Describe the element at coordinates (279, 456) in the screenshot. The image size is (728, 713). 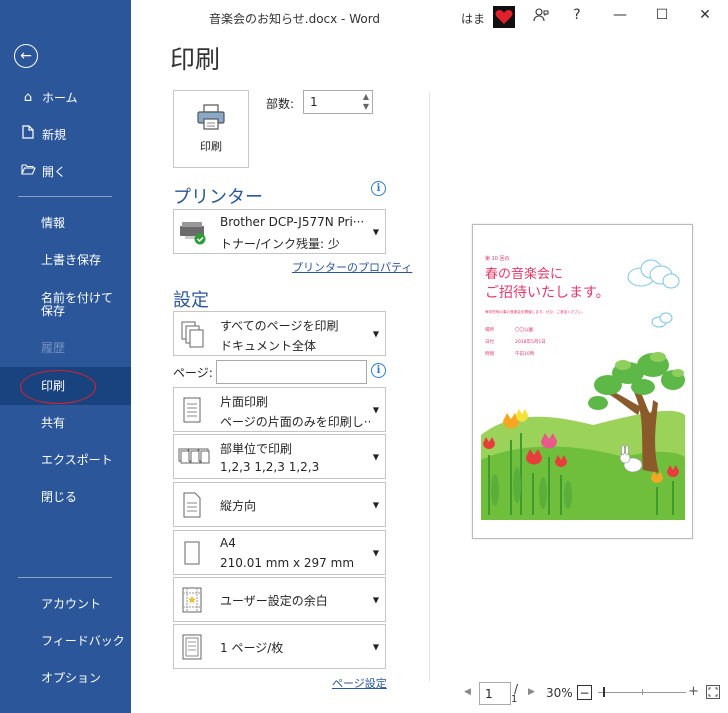
I see `collate-dropdown: 部単位で印刷 1,2,3 1,2,3 1,2,3 ▼` at that location.